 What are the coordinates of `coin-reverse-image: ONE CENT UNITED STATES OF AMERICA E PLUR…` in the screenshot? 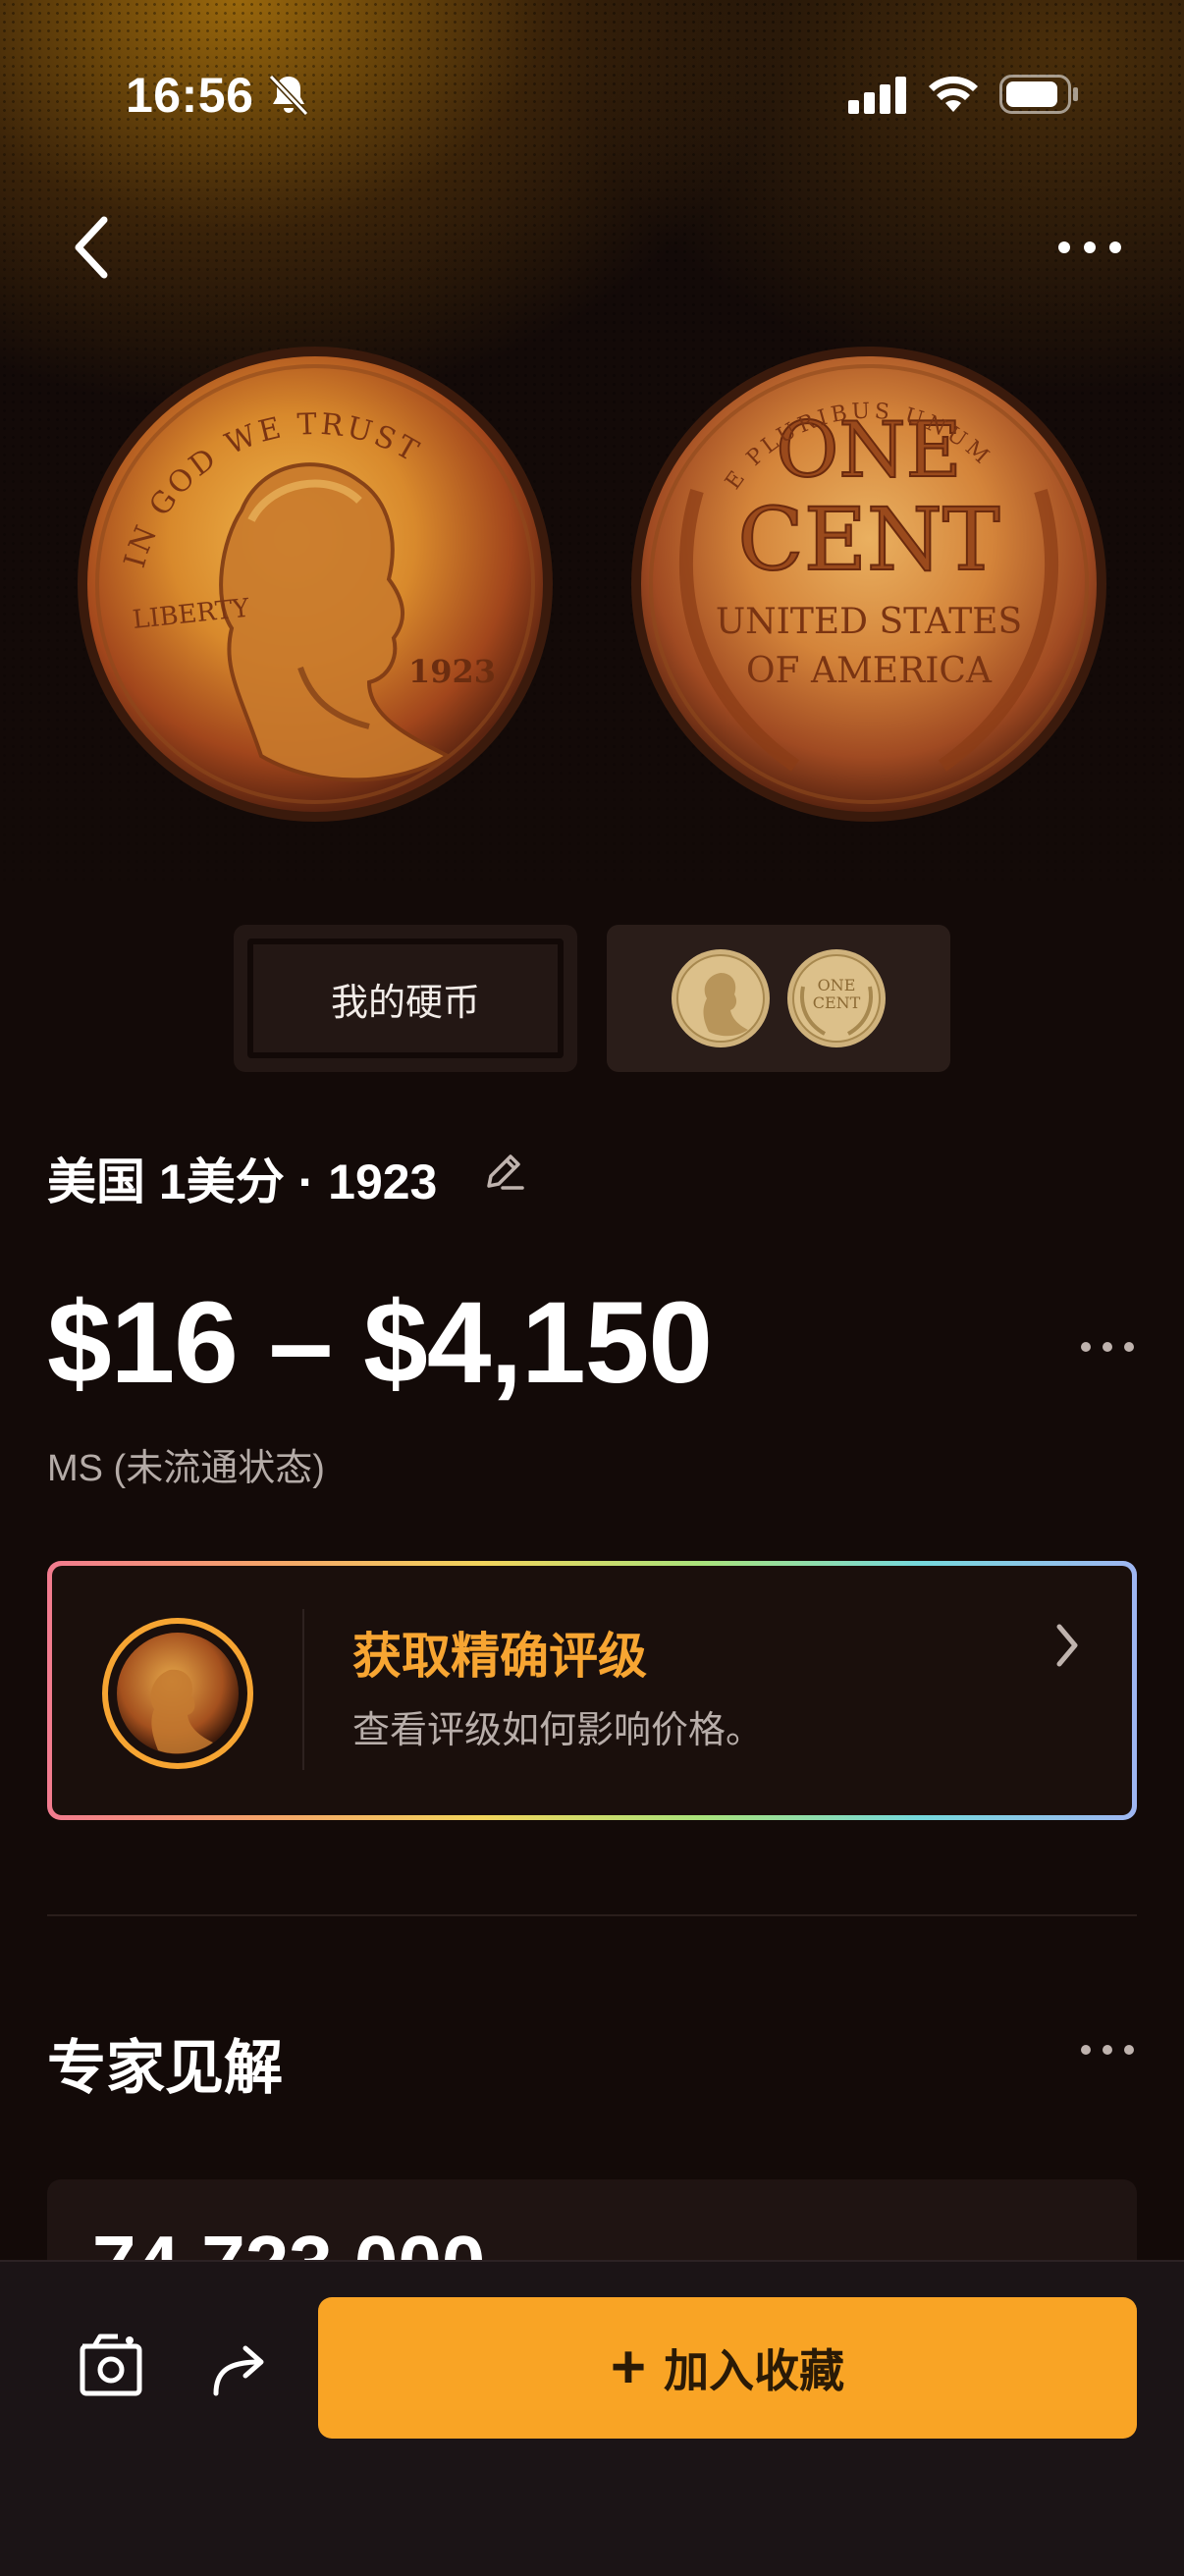 It's located at (868, 584).